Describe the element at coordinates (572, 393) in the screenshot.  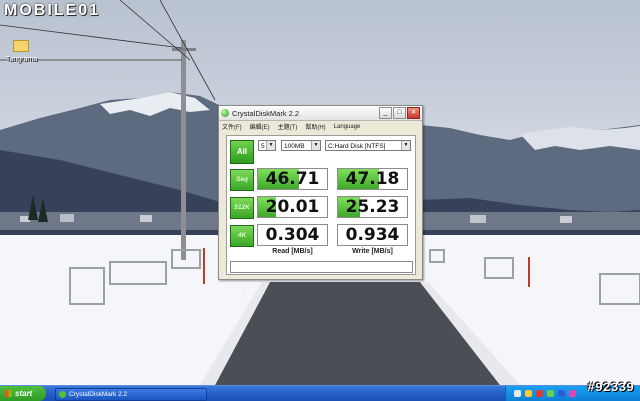
I see `tray-icon` at that location.